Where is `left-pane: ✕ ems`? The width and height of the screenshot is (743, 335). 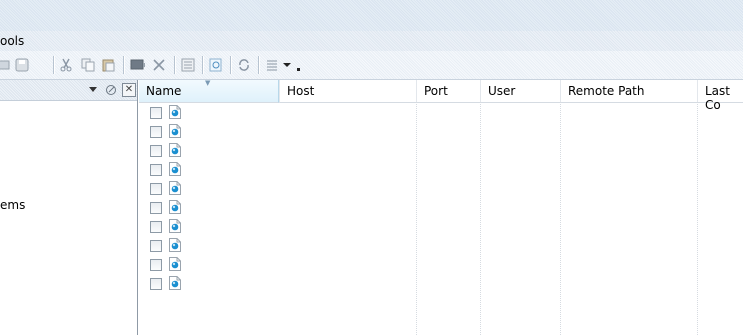
left-pane: ✕ ems is located at coordinates (69, 207).